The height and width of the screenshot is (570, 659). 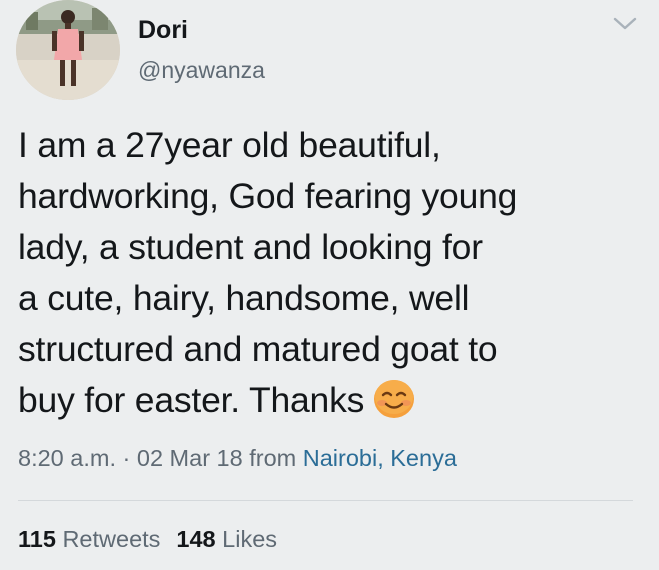 I want to click on display-name: Dori, so click(x=163, y=30).